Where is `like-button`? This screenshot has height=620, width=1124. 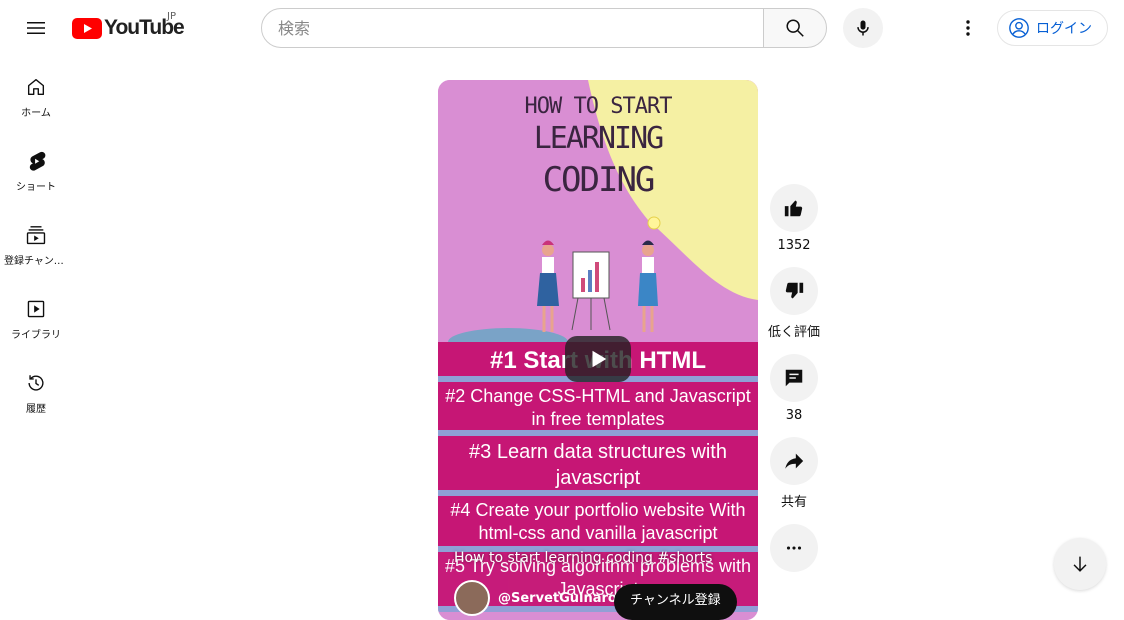
like-button is located at coordinates (794, 208).